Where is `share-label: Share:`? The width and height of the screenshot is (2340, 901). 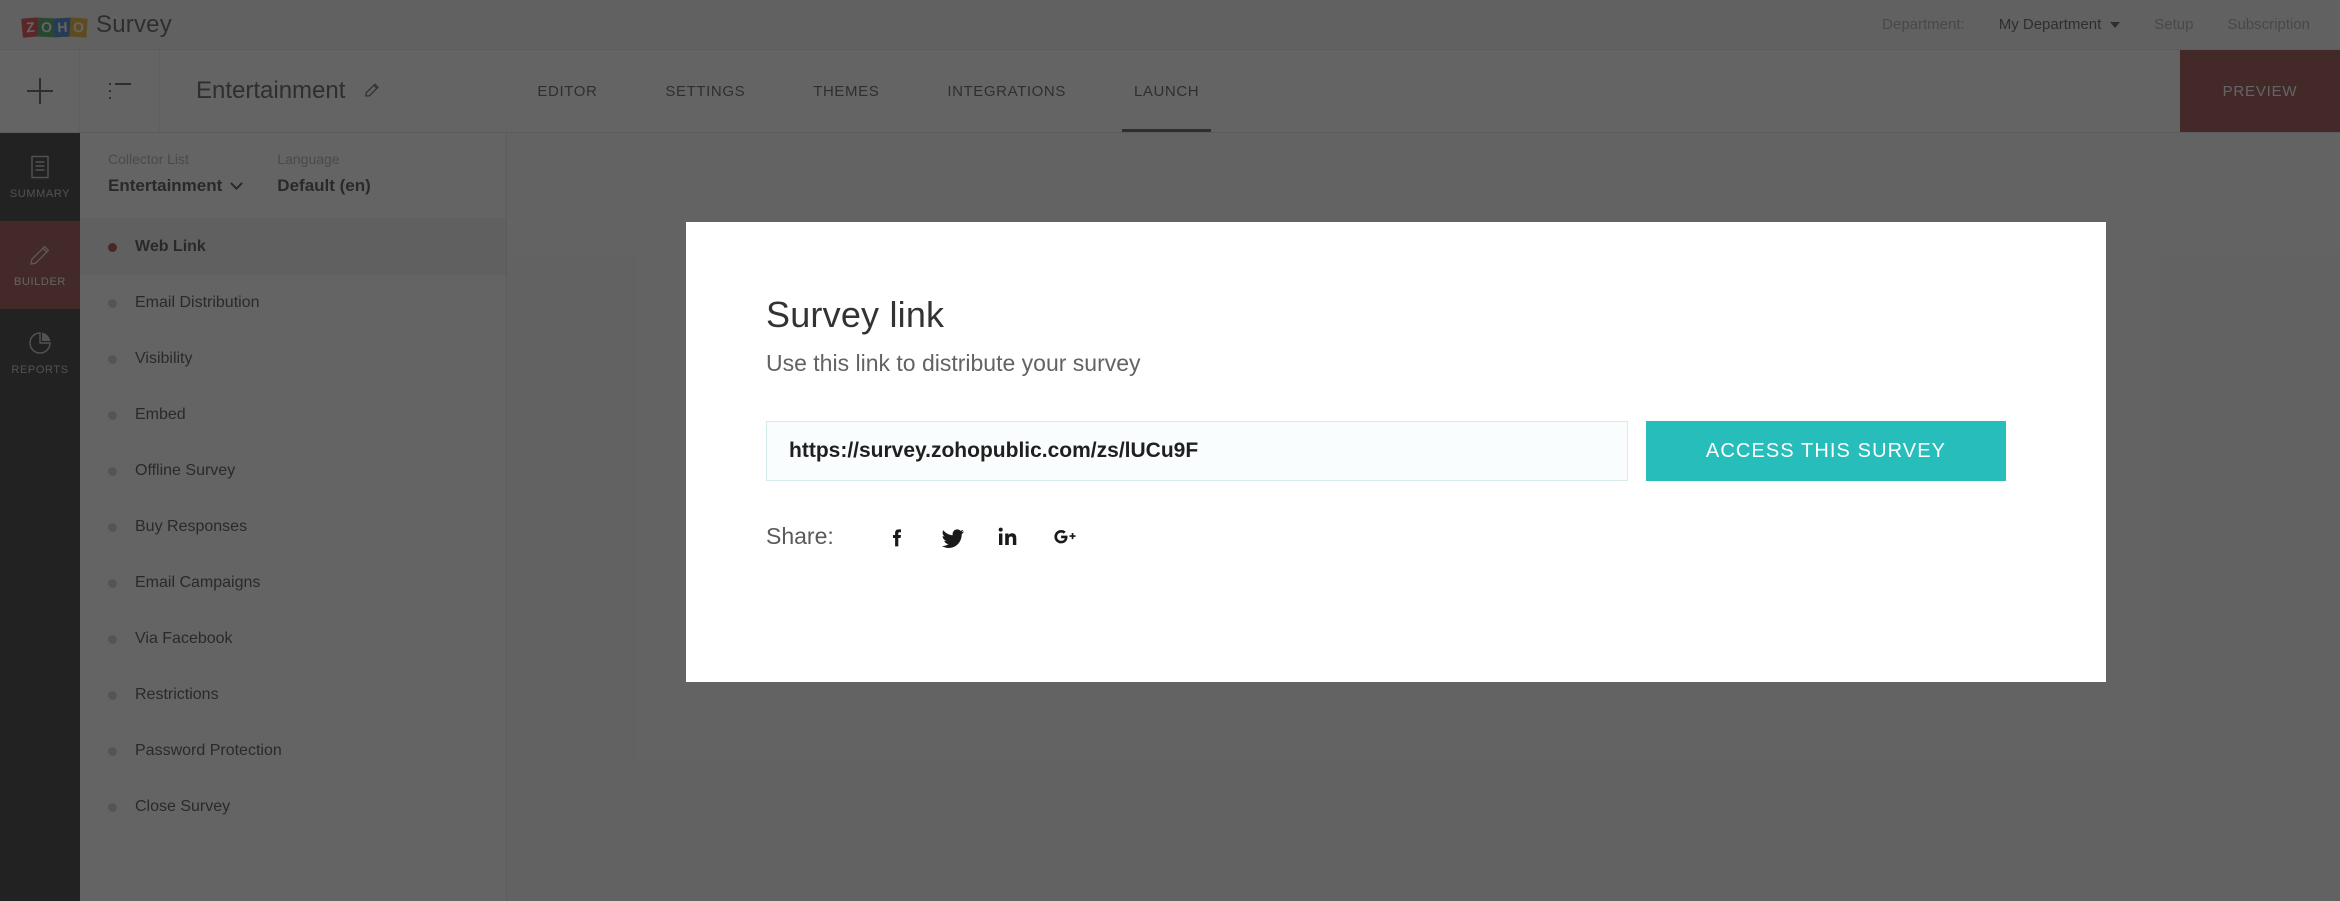
share-label: Share: is located at coordinates (800, 536).